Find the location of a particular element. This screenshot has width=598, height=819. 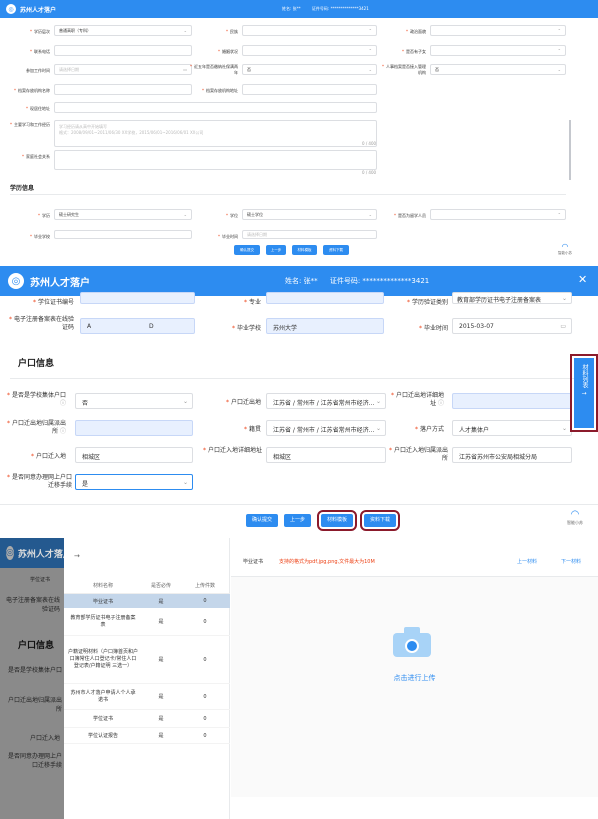

origin-station-input is located at coordinates (134, 428).